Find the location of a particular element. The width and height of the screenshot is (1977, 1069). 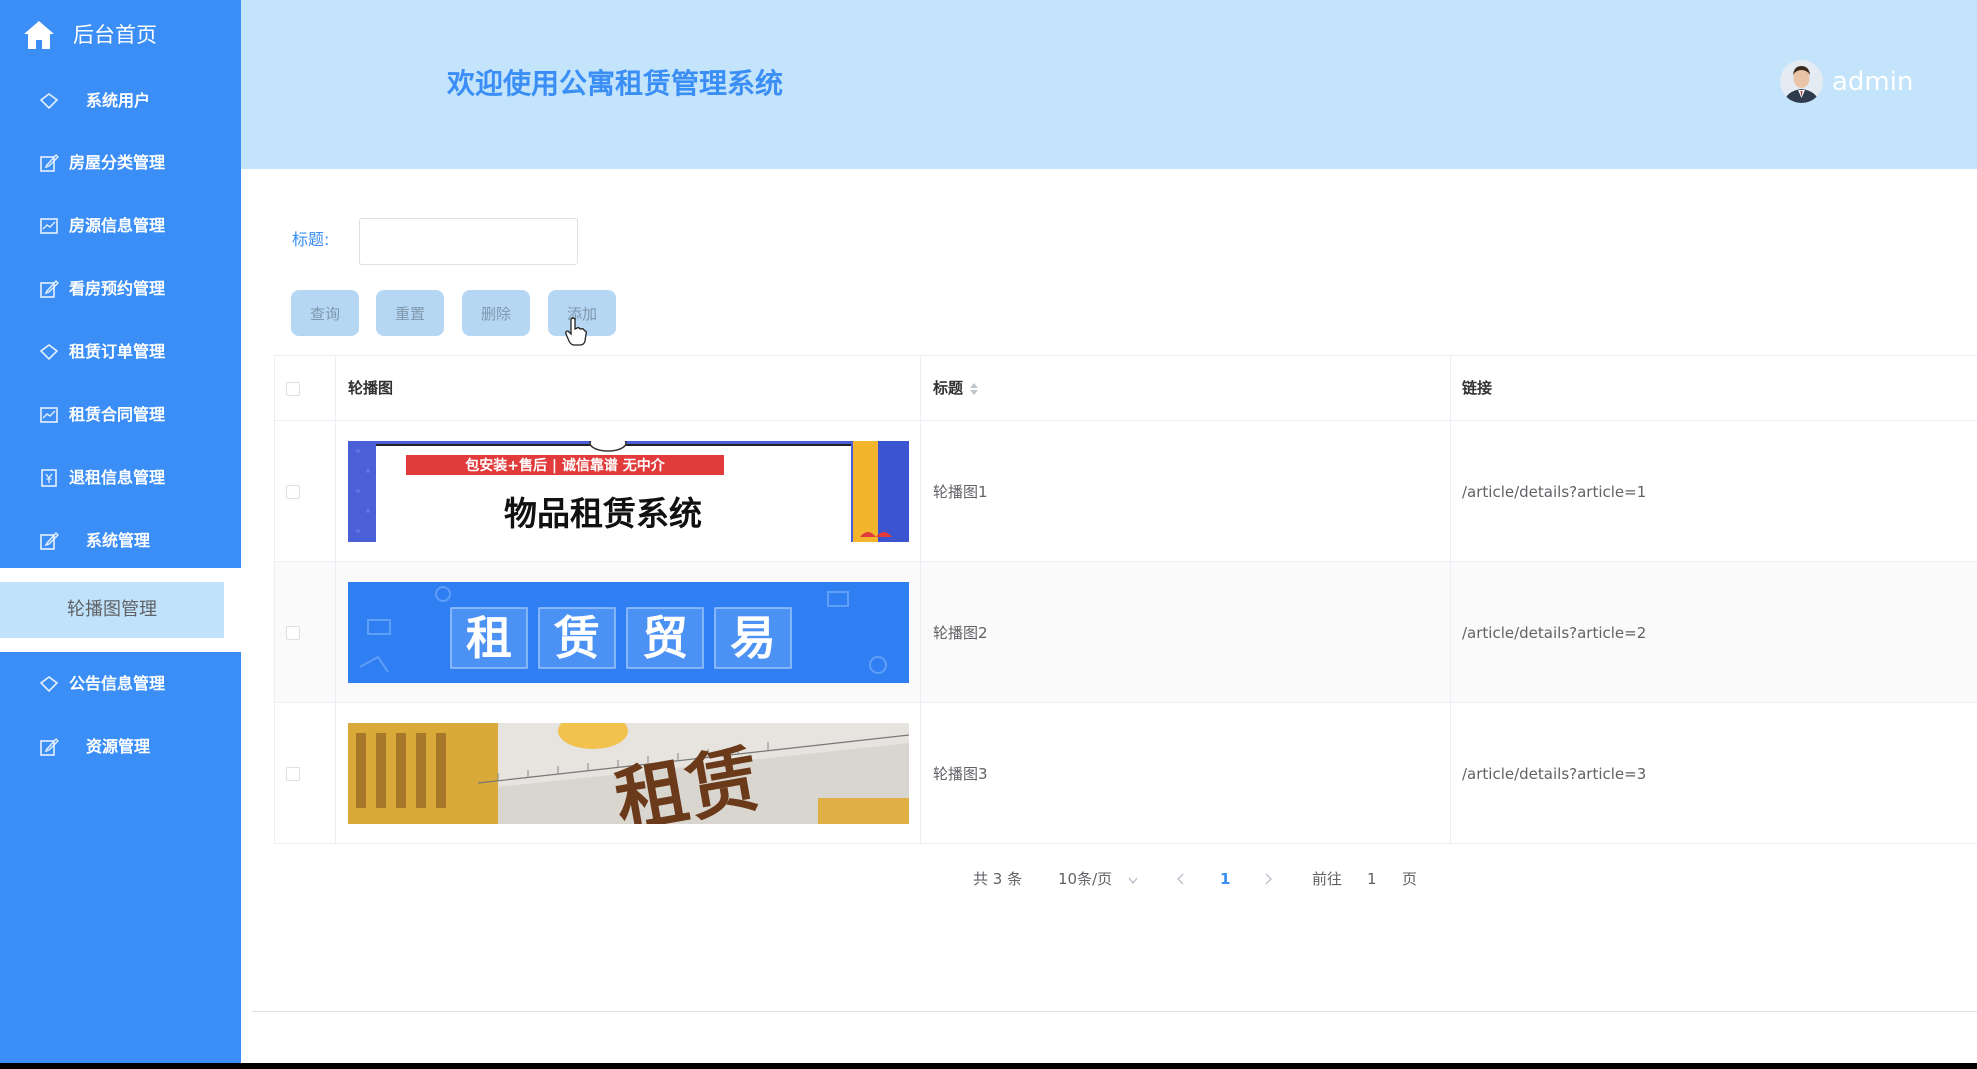

row-link: /article/details?article=1 is located at coordinates (1554, 492).